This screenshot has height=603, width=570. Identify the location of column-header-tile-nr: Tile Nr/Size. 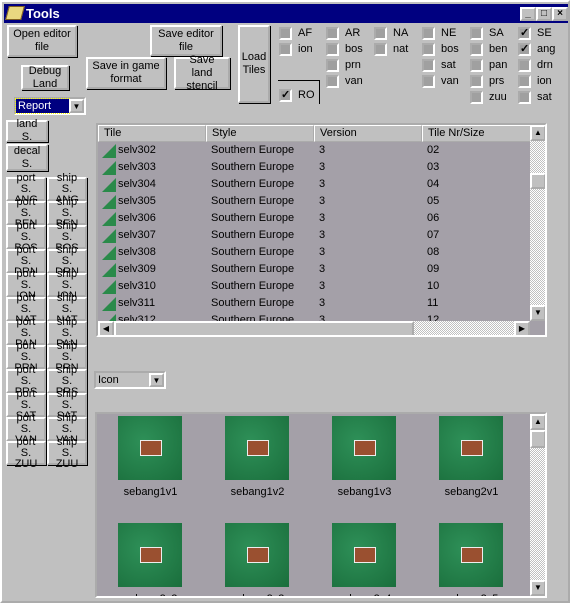
(477, 133).